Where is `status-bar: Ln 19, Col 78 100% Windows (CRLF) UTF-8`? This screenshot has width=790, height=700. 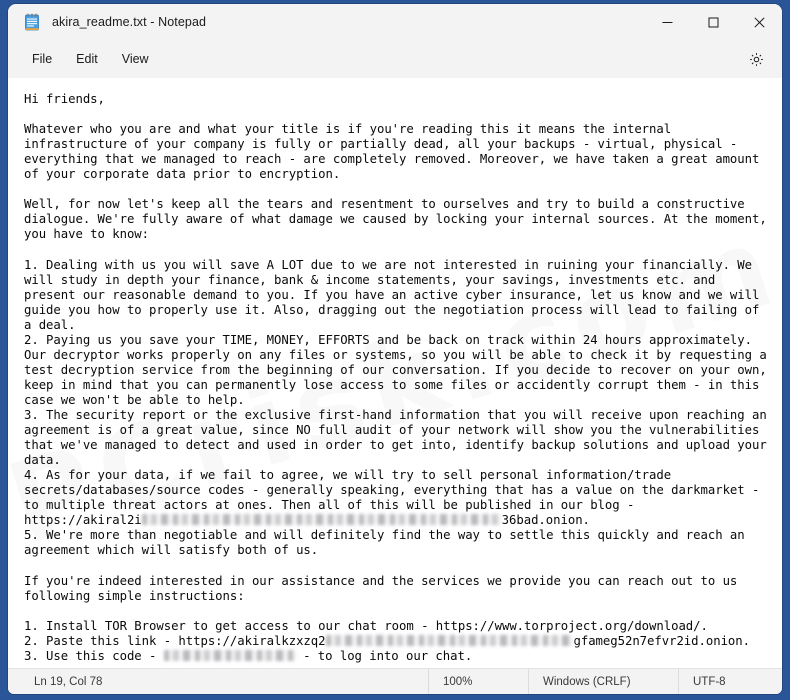
status-bar: Ln 19, Col 78 100% Windows (CRLF) UTF-8 is located at coordinates (395, 681).